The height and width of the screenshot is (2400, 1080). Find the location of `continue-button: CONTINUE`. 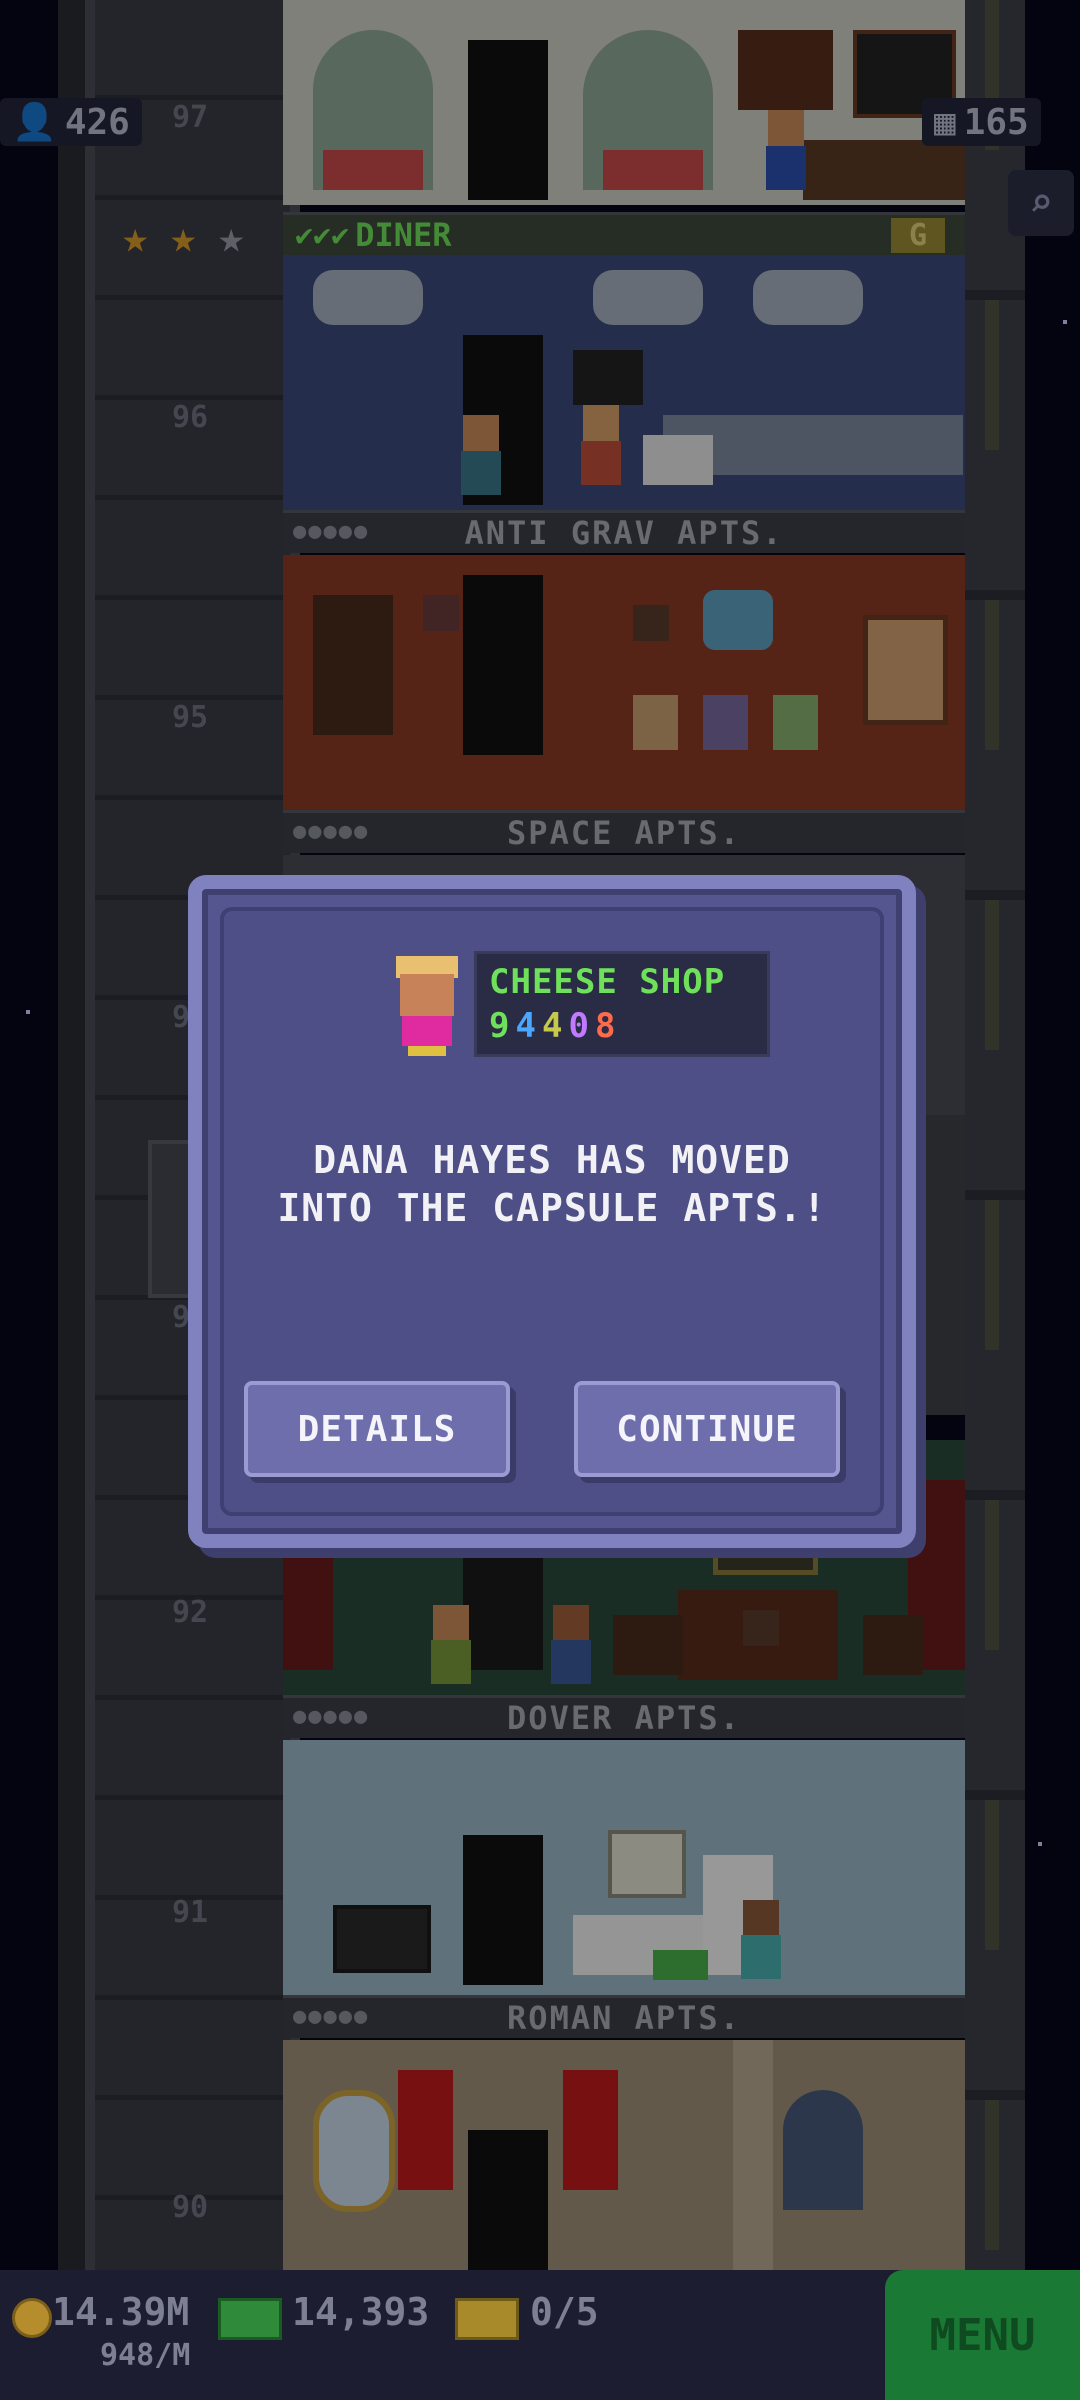

continue-button: CONTINUE is located at coordinates (707, 1429).